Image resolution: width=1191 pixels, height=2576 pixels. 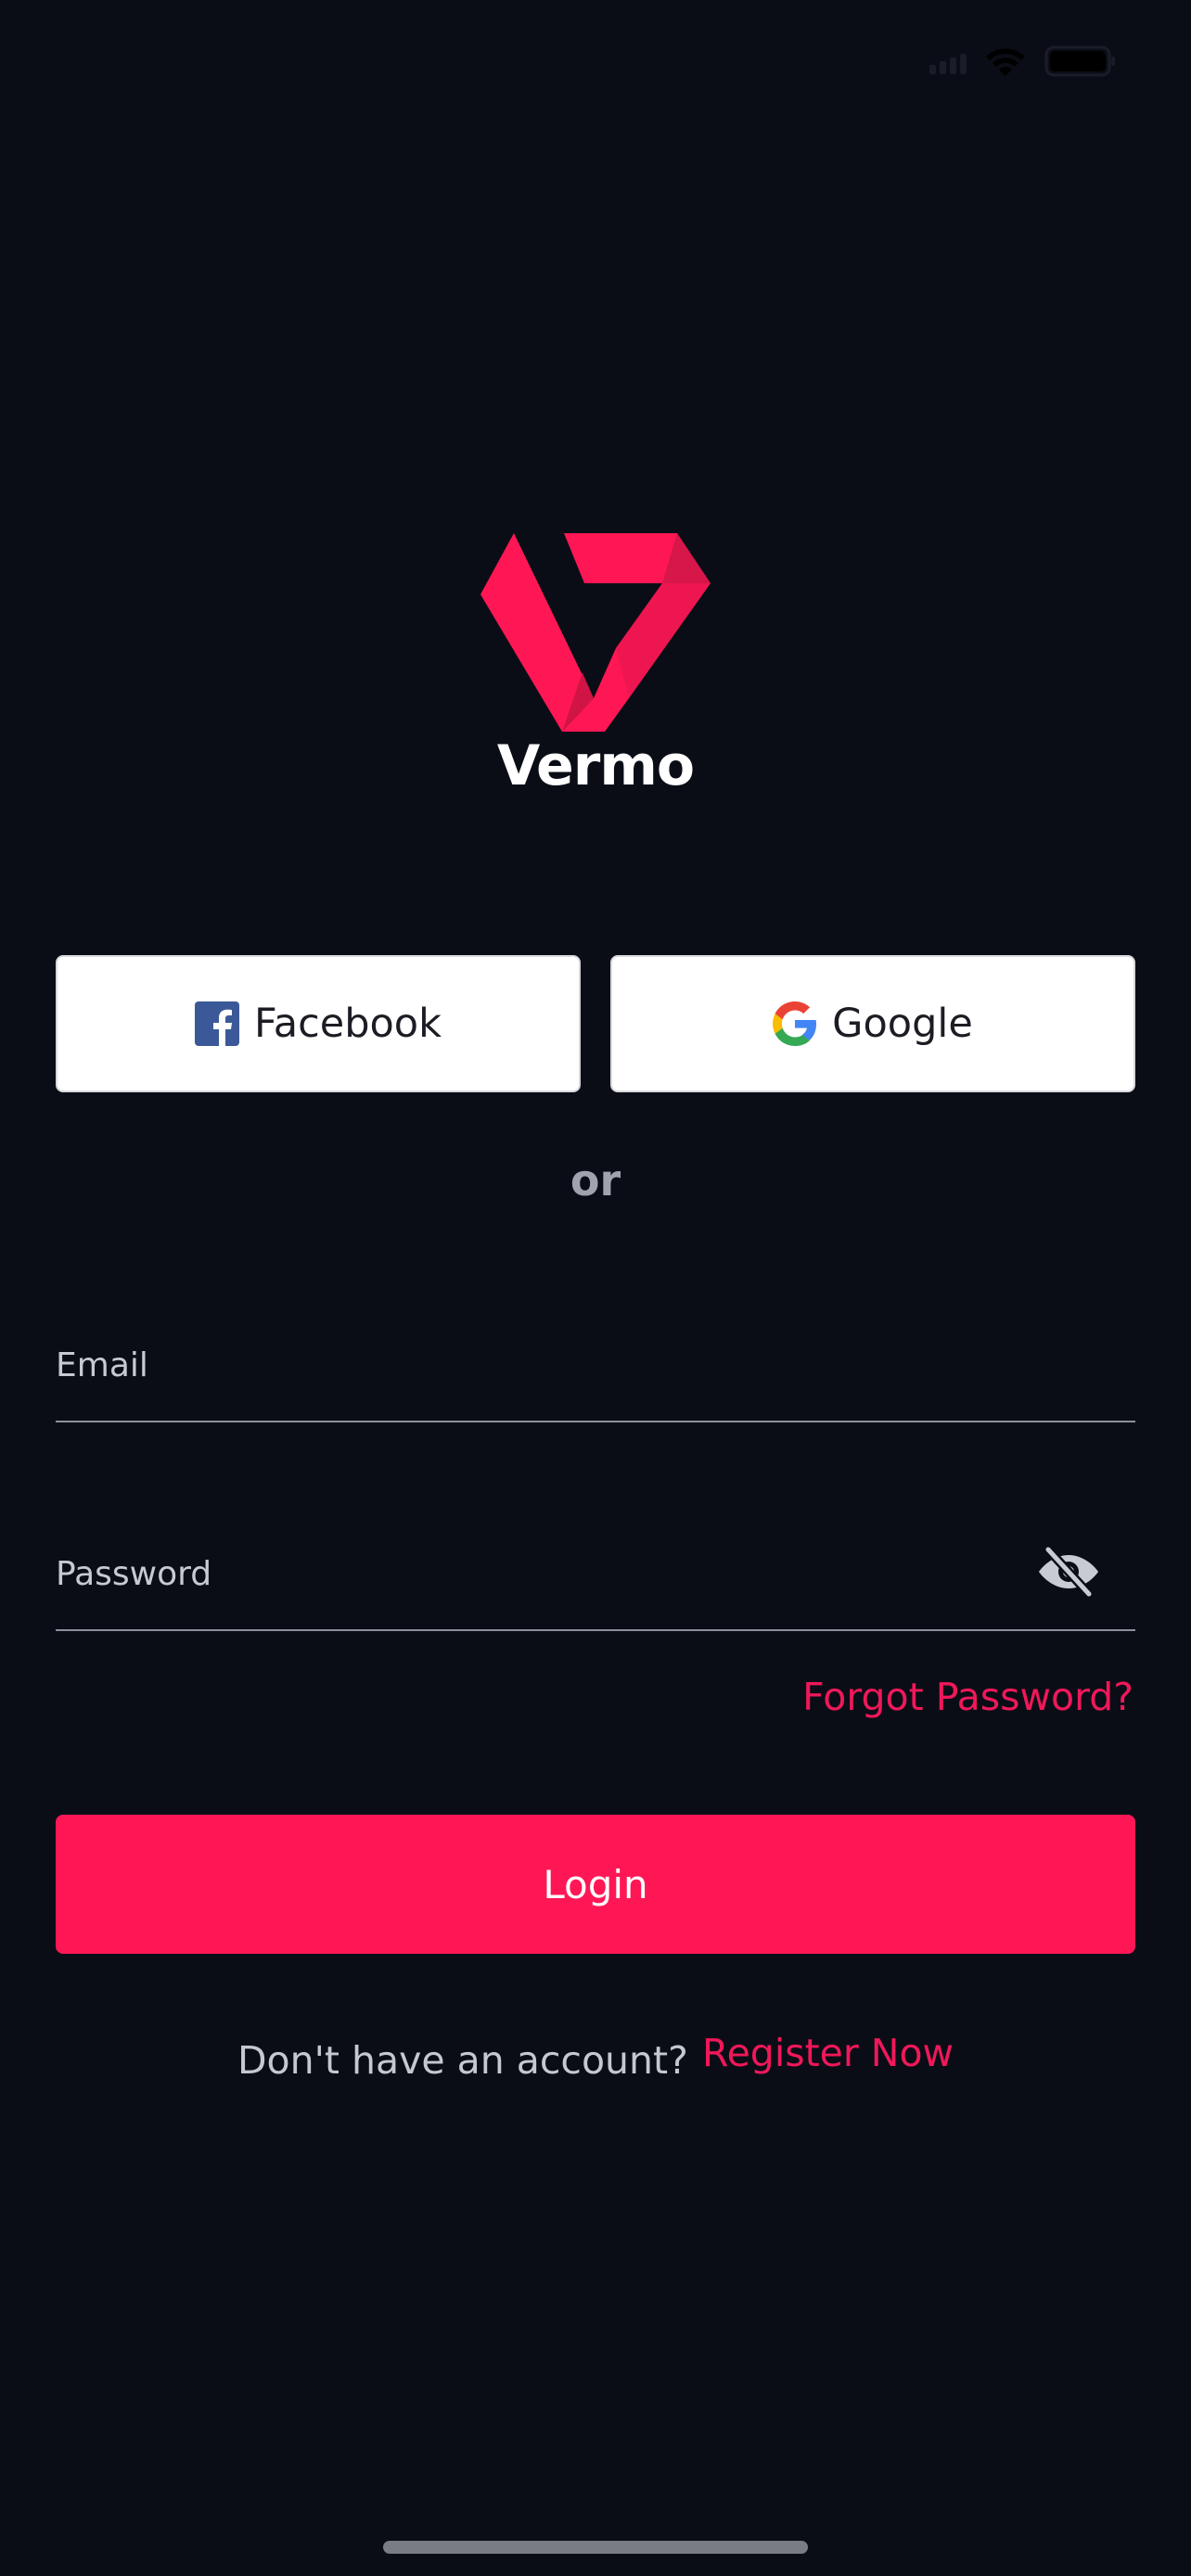 I want to click on login-button: Login, so click(x=595, y=1885).